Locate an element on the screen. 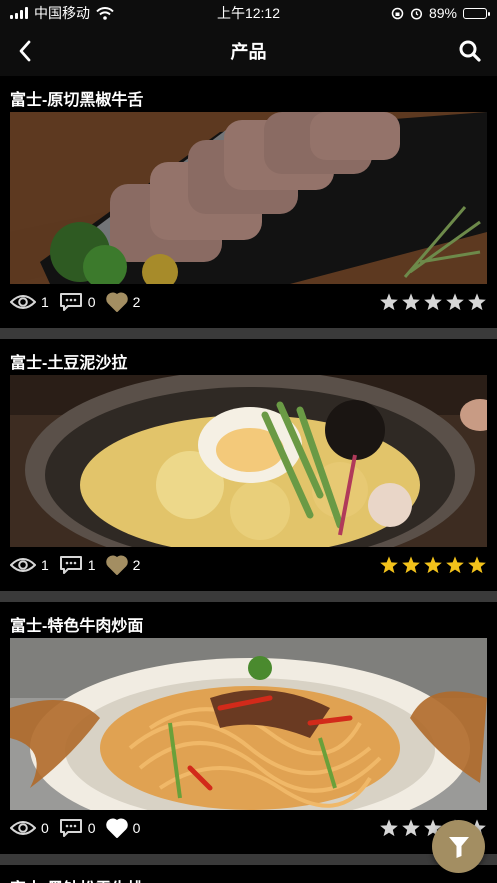 This screenshot has height=883, width=497. likes-stat: 0 is located at coordinates (123, 828).